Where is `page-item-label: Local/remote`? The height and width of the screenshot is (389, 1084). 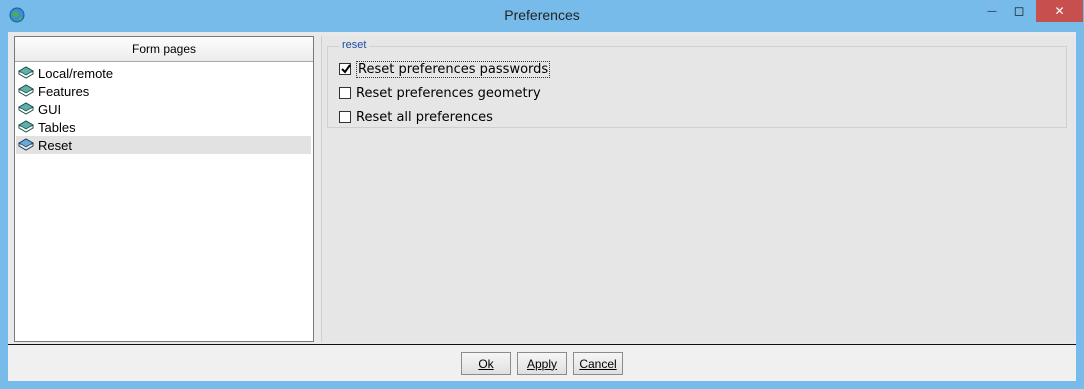
page-item-label: Local/remote is located at coordinates (76, 73).